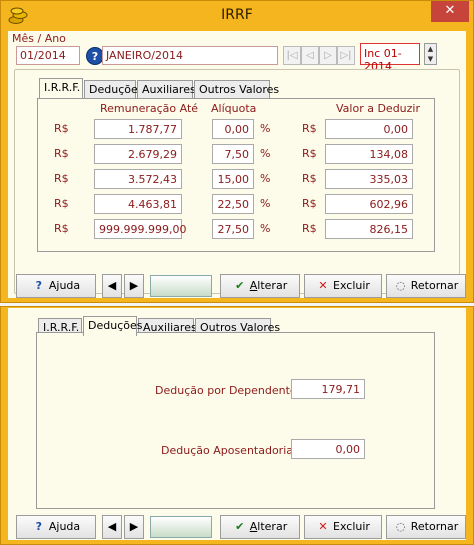 Image resolution: width=474 pixels, height=545 pixels. I want to click on spin-down-icon: ▼, so click(430, 59).